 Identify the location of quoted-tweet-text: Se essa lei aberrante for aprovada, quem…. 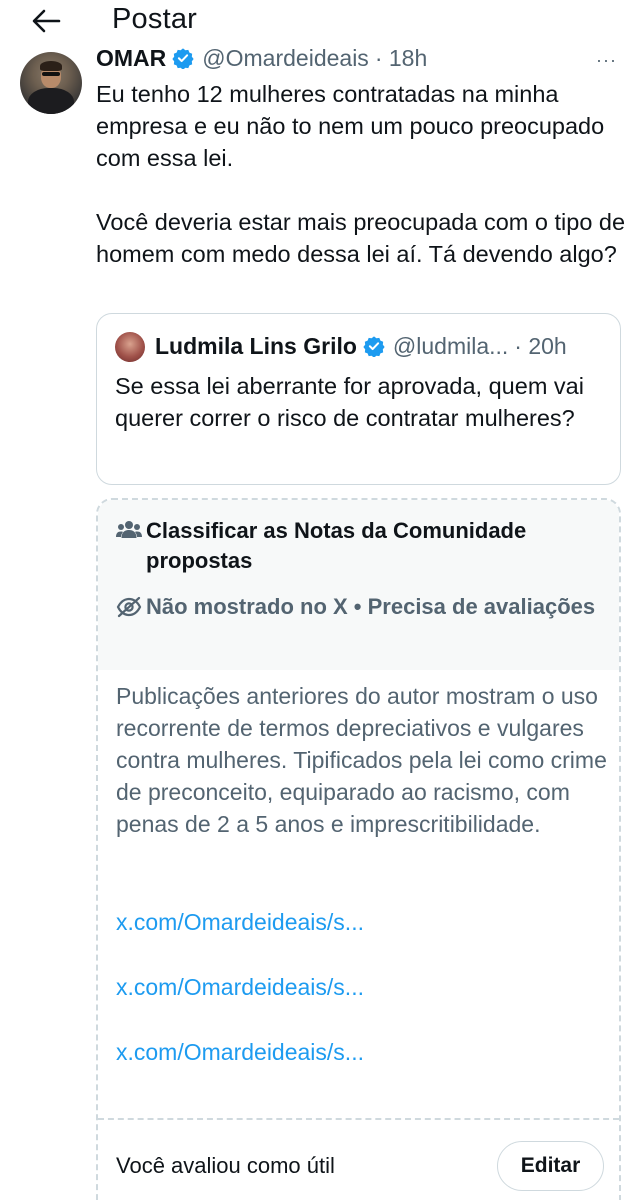
(349, 402).